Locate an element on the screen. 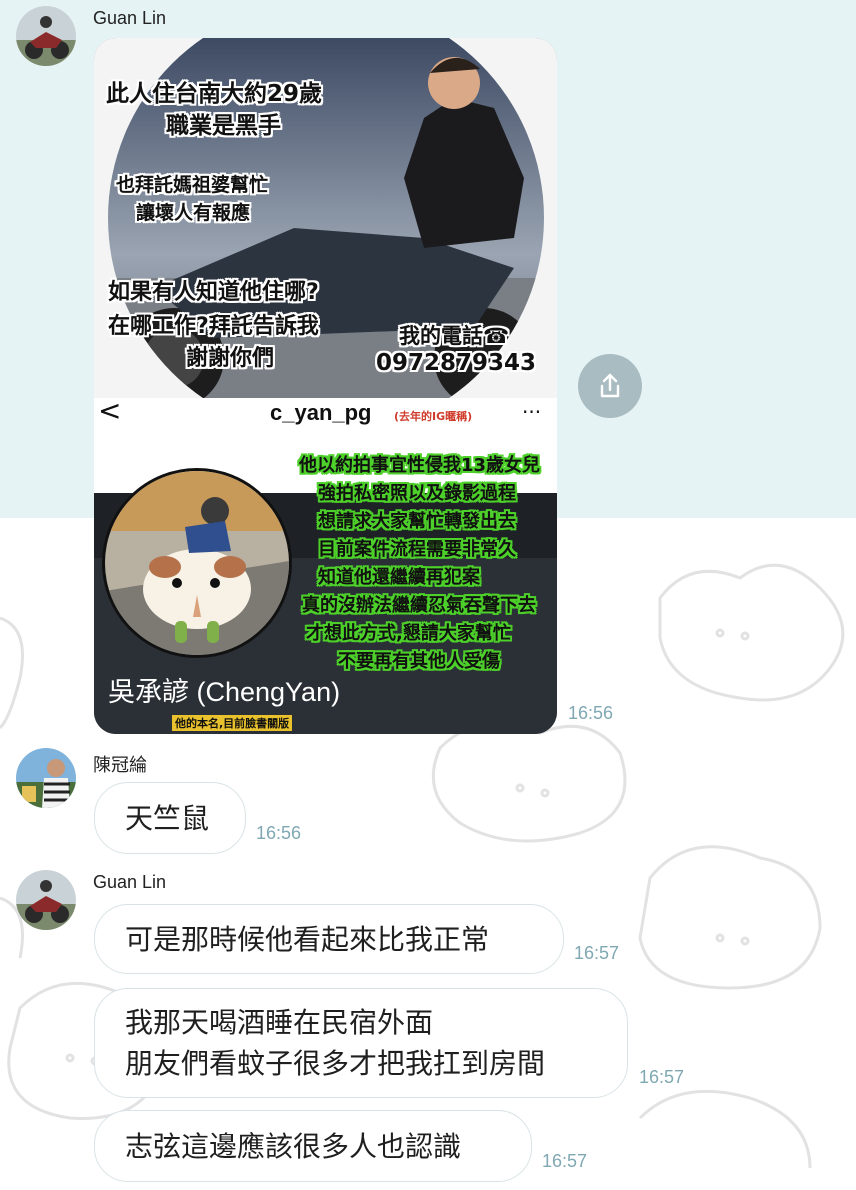 The height and width of the screenshot is (1190, 856). message-bubble: 我那天喝酒睡在民宿外面 朋友們看蚊子很多才把我扛到房間 is located at coordinates (361, 1043).